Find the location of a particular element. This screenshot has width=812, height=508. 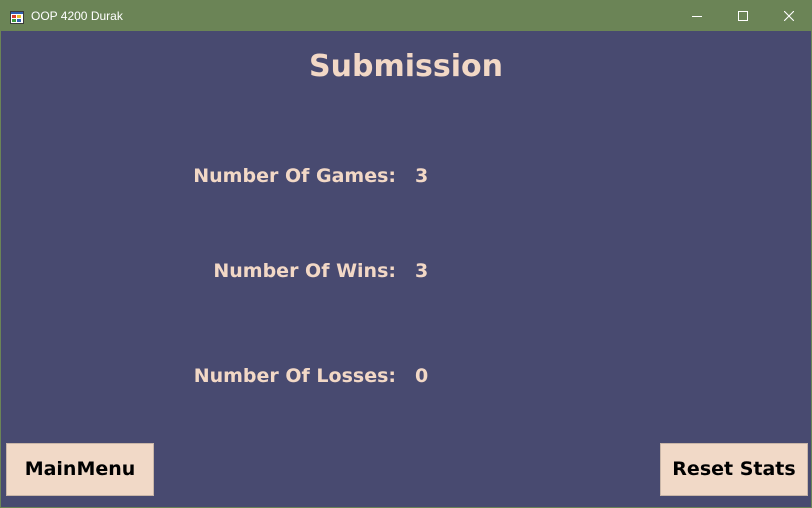

losses-value: 0 is located at coordinates (422, 376).